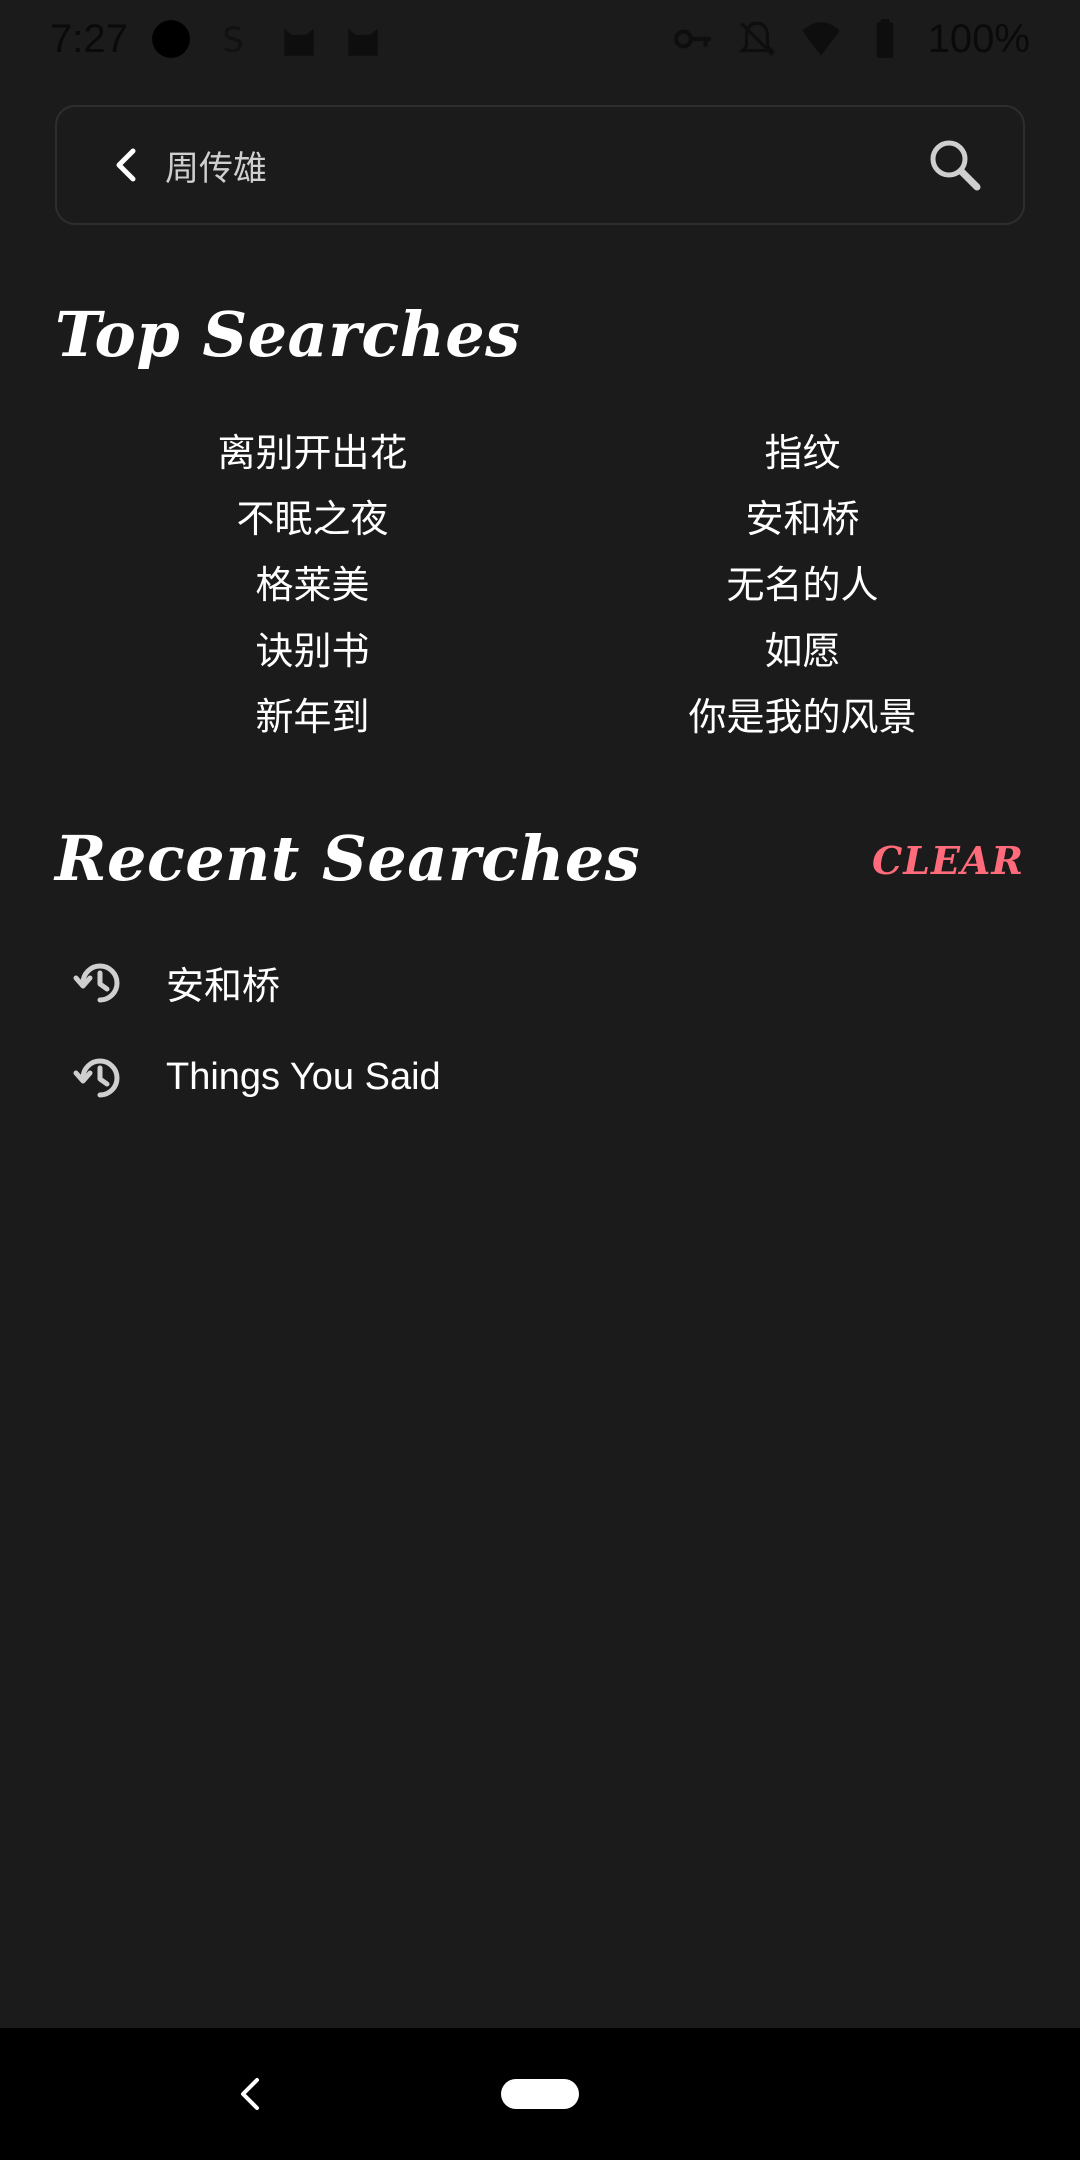 The image size is (1080, 2160). What do you see at coordinates (978, 38) in the screenshot?
I see `battery-percentage: 100%` at bounding box center [978, 38].